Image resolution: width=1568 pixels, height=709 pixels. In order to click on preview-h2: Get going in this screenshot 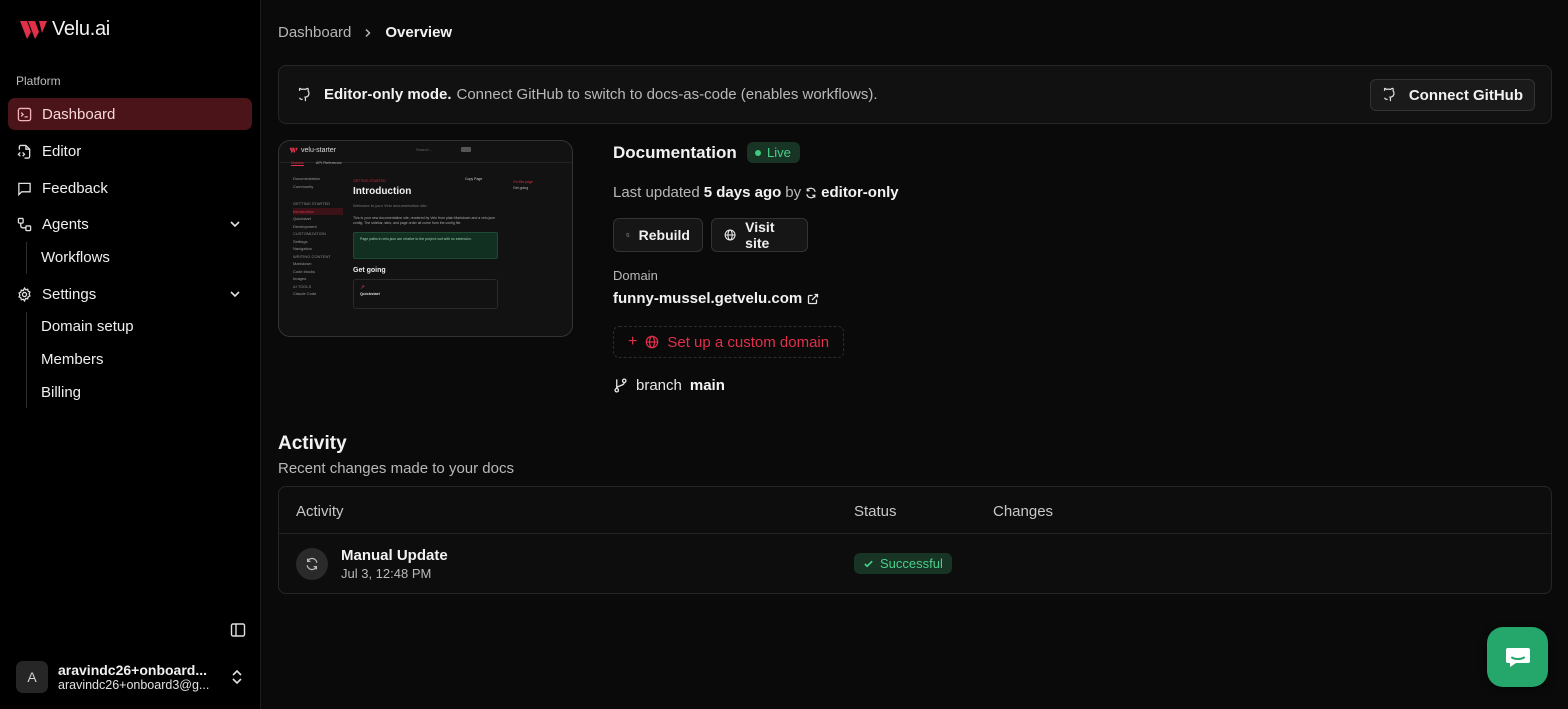, I will do `click(369, 270)`.